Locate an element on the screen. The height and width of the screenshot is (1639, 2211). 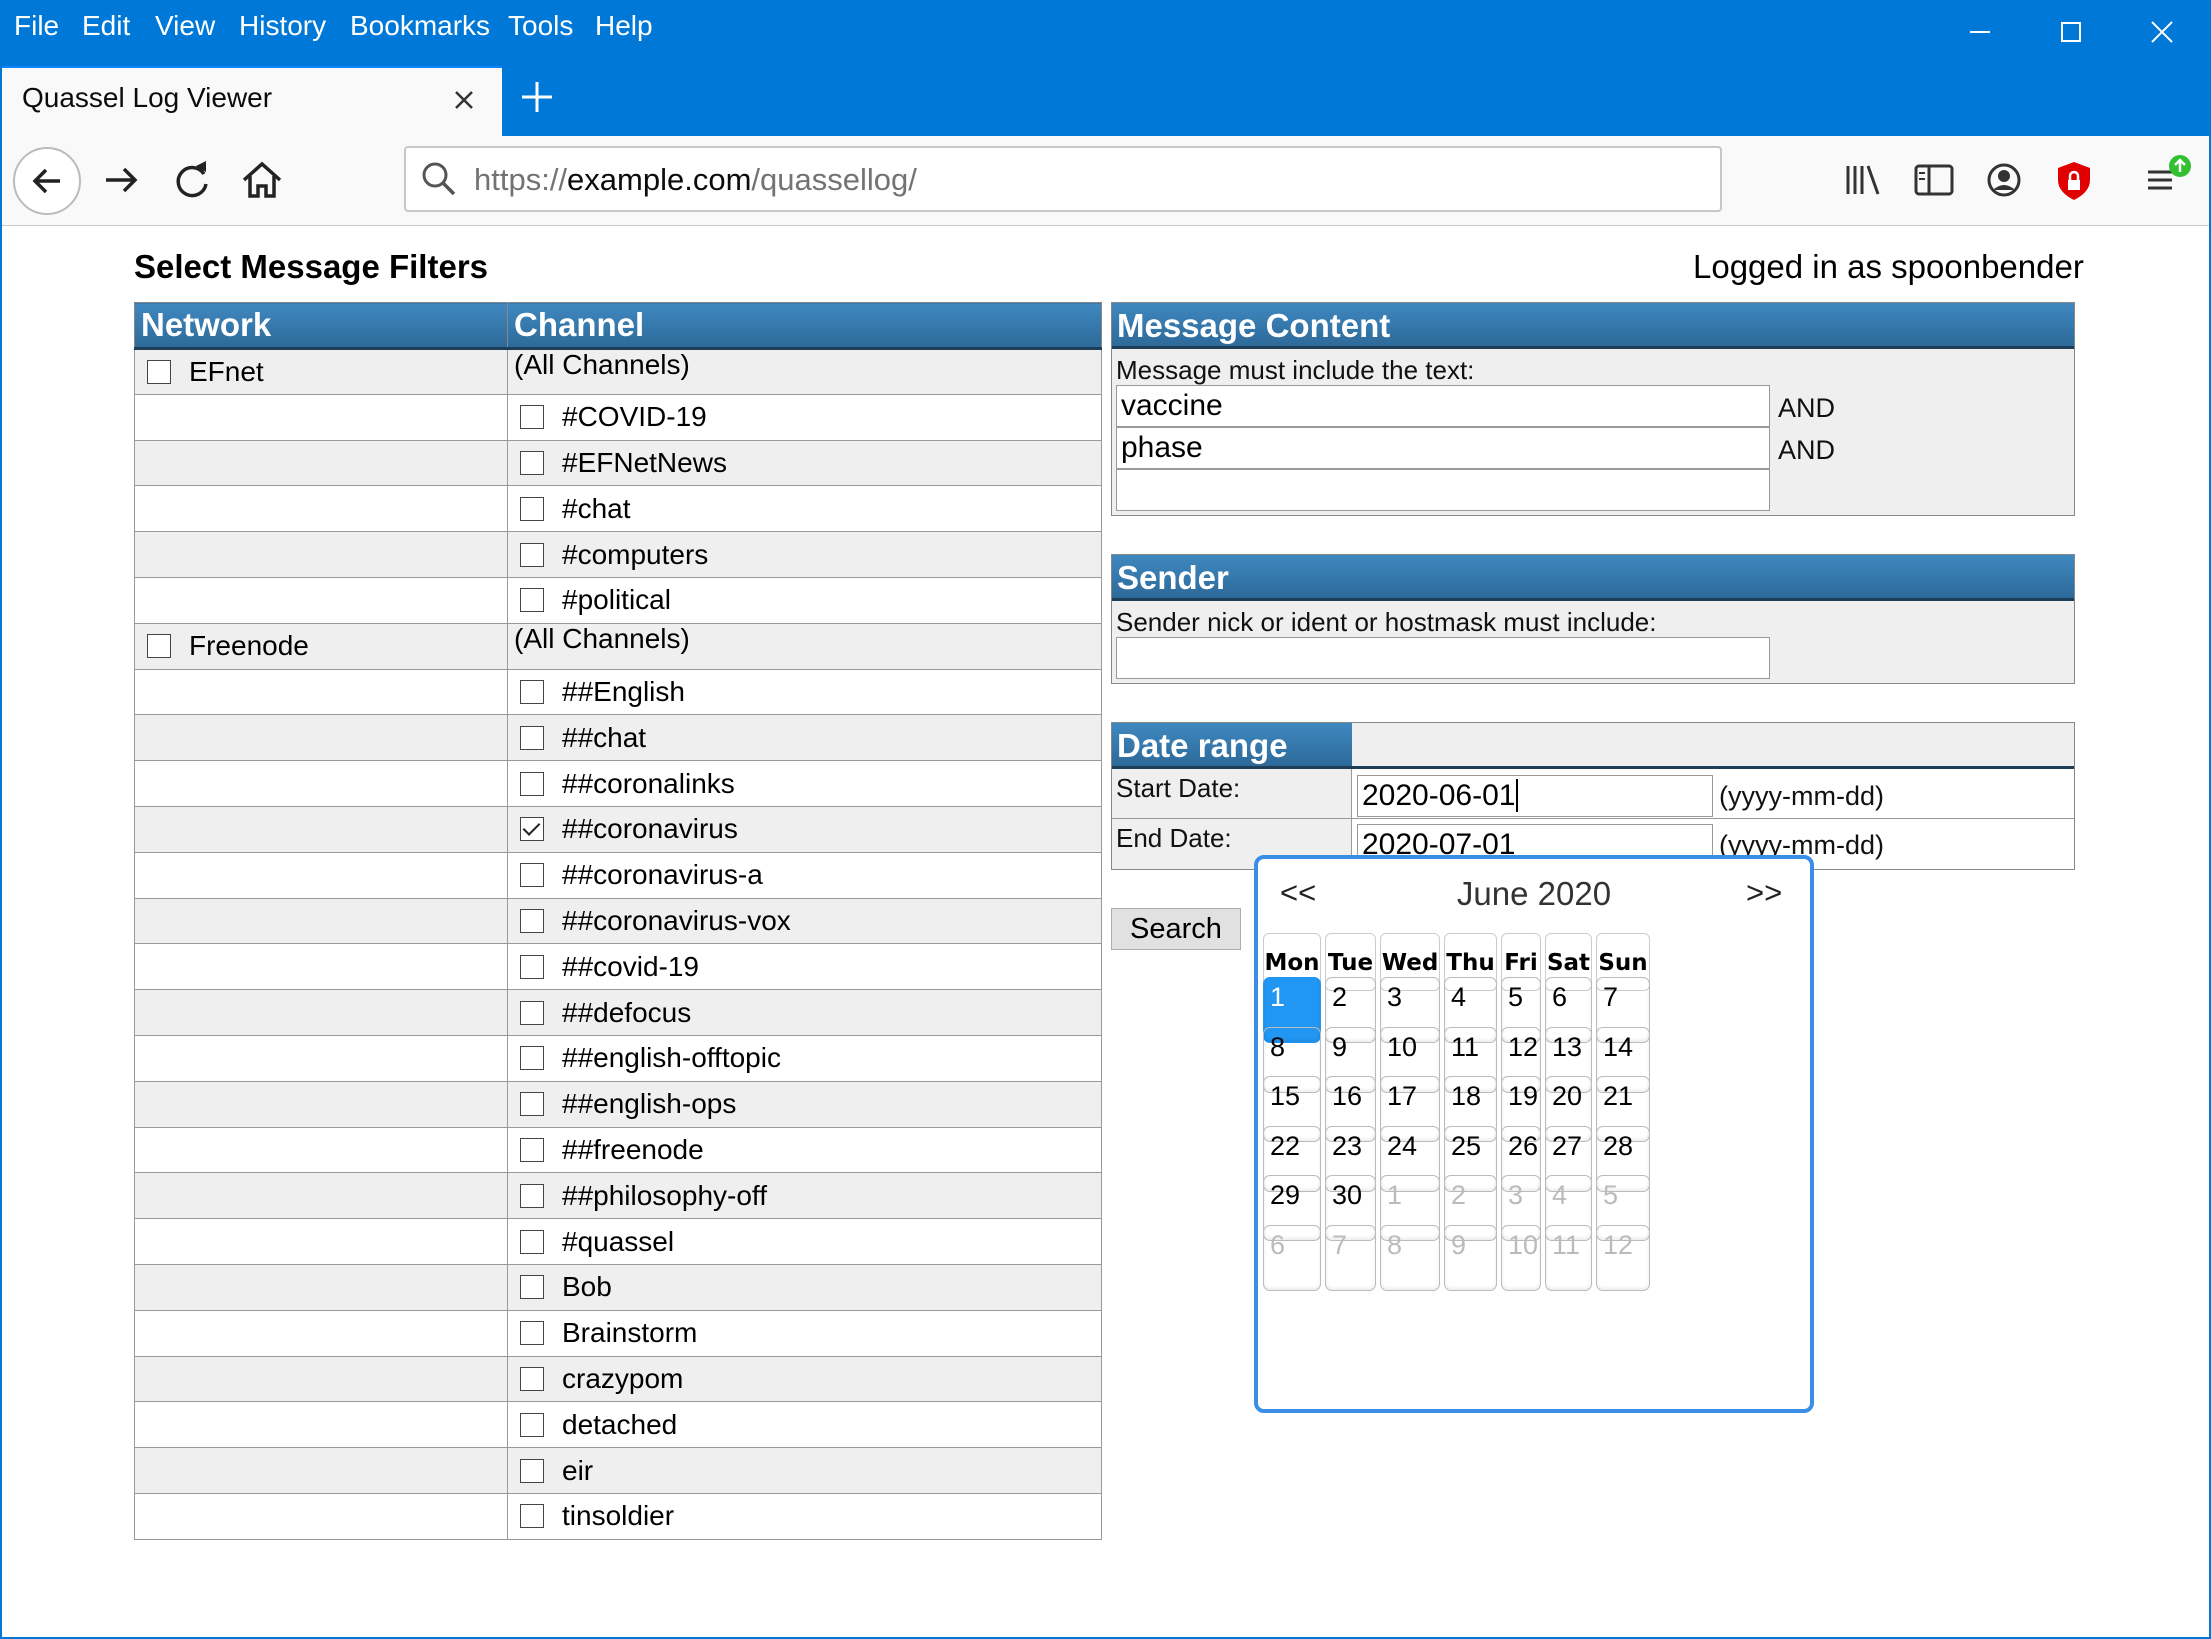
search-button: Search is located at coordinates (1176, 929).